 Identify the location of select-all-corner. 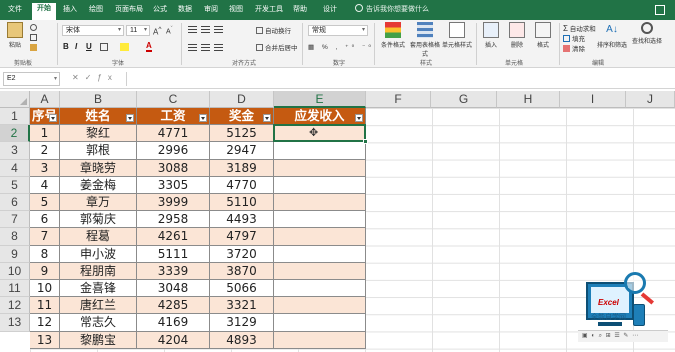
(15, 99).